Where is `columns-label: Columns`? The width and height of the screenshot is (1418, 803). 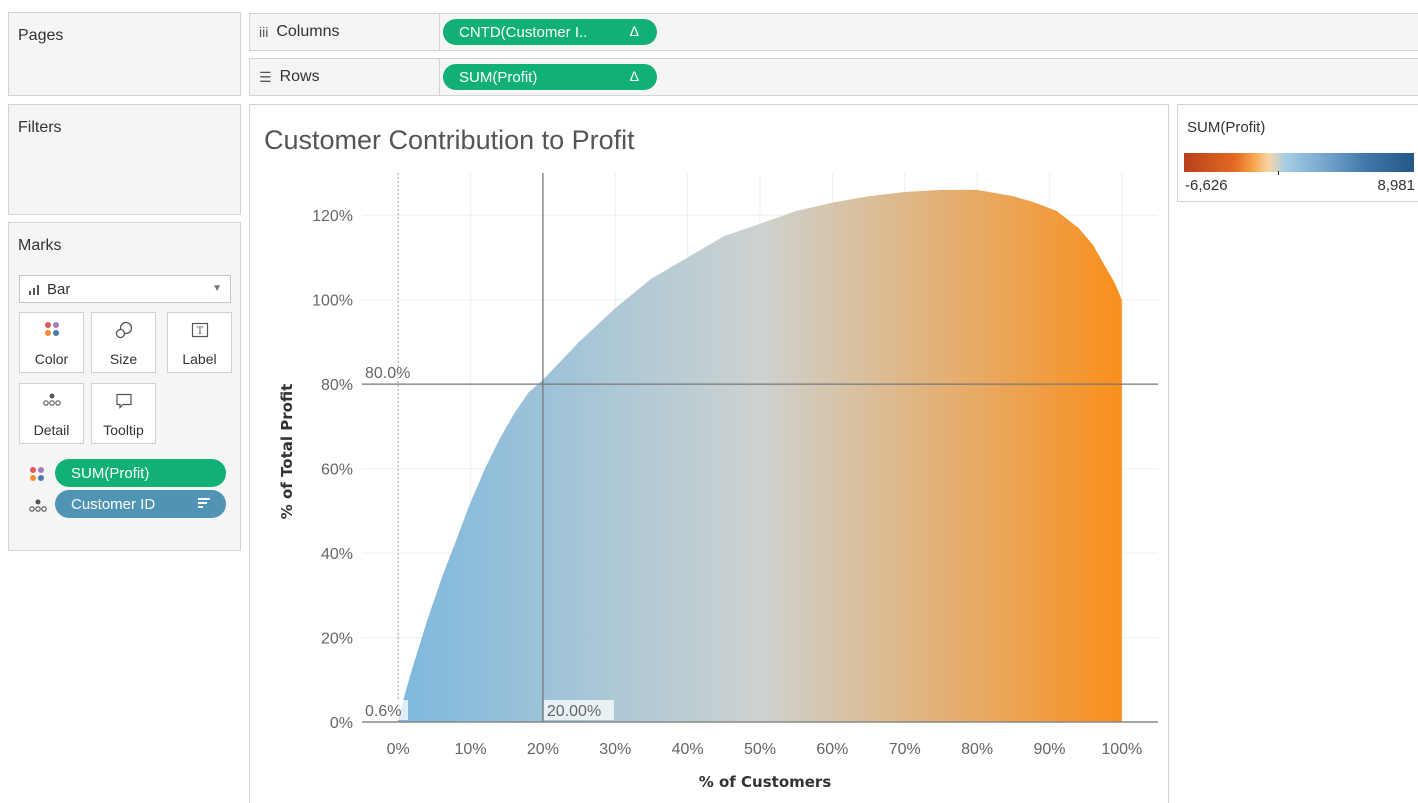 columns-label: Columns is located at coordinates (308, 31).